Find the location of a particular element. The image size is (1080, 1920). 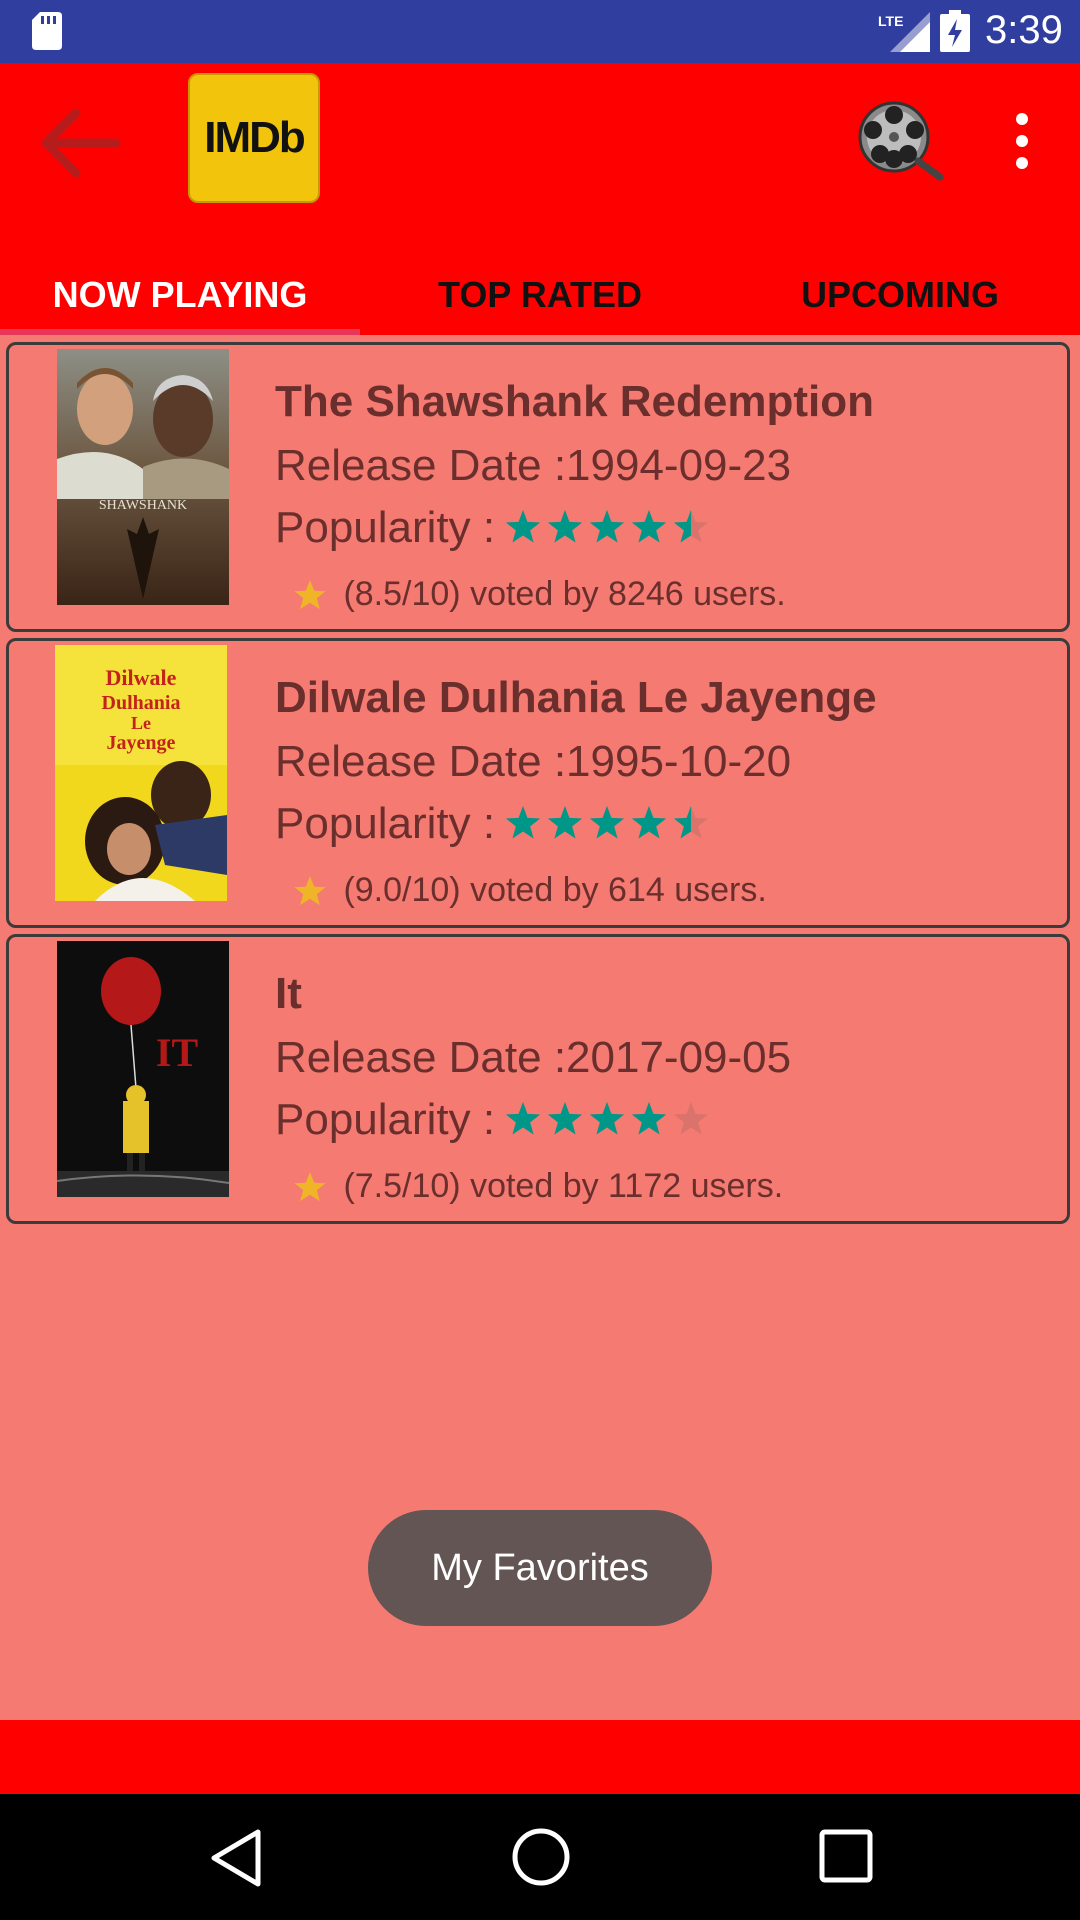

svg-text: SHAWSHANK is located at coordinates (143, 505).